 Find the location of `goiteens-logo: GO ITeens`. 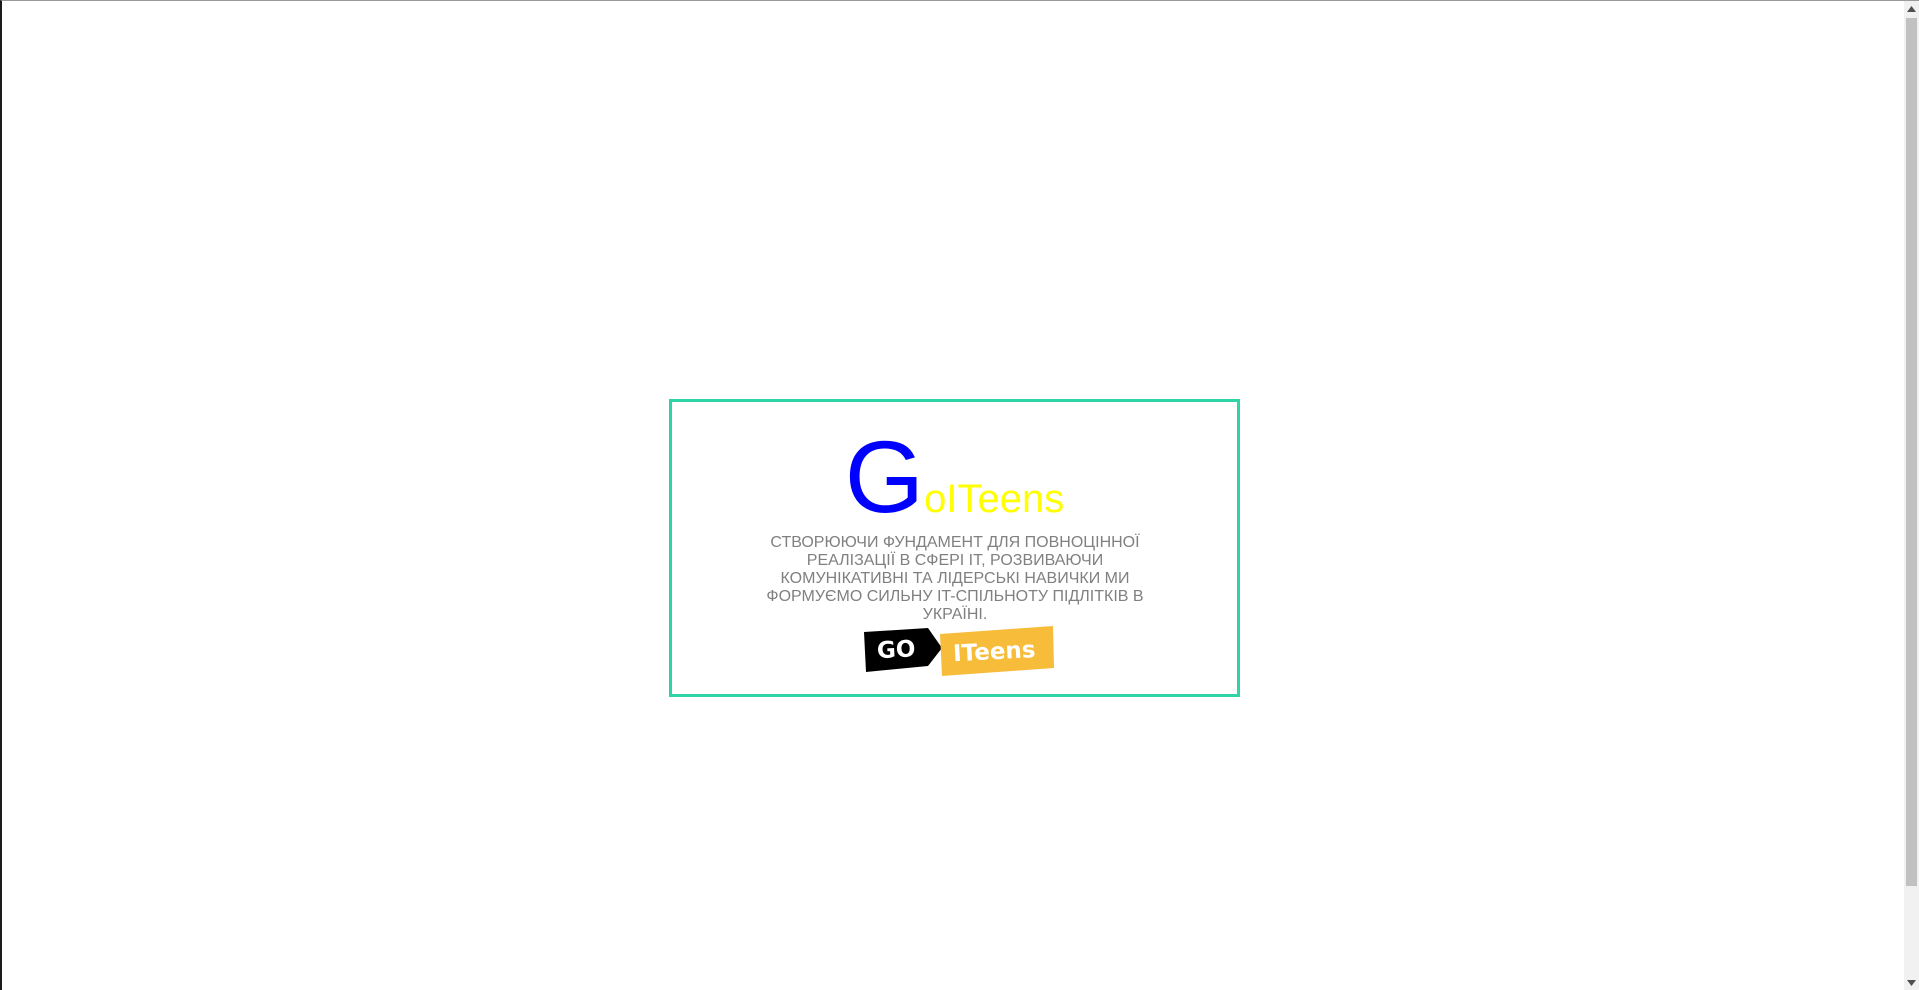

goiteens-logo: GO ITeens is located at coordinates (959, 651).